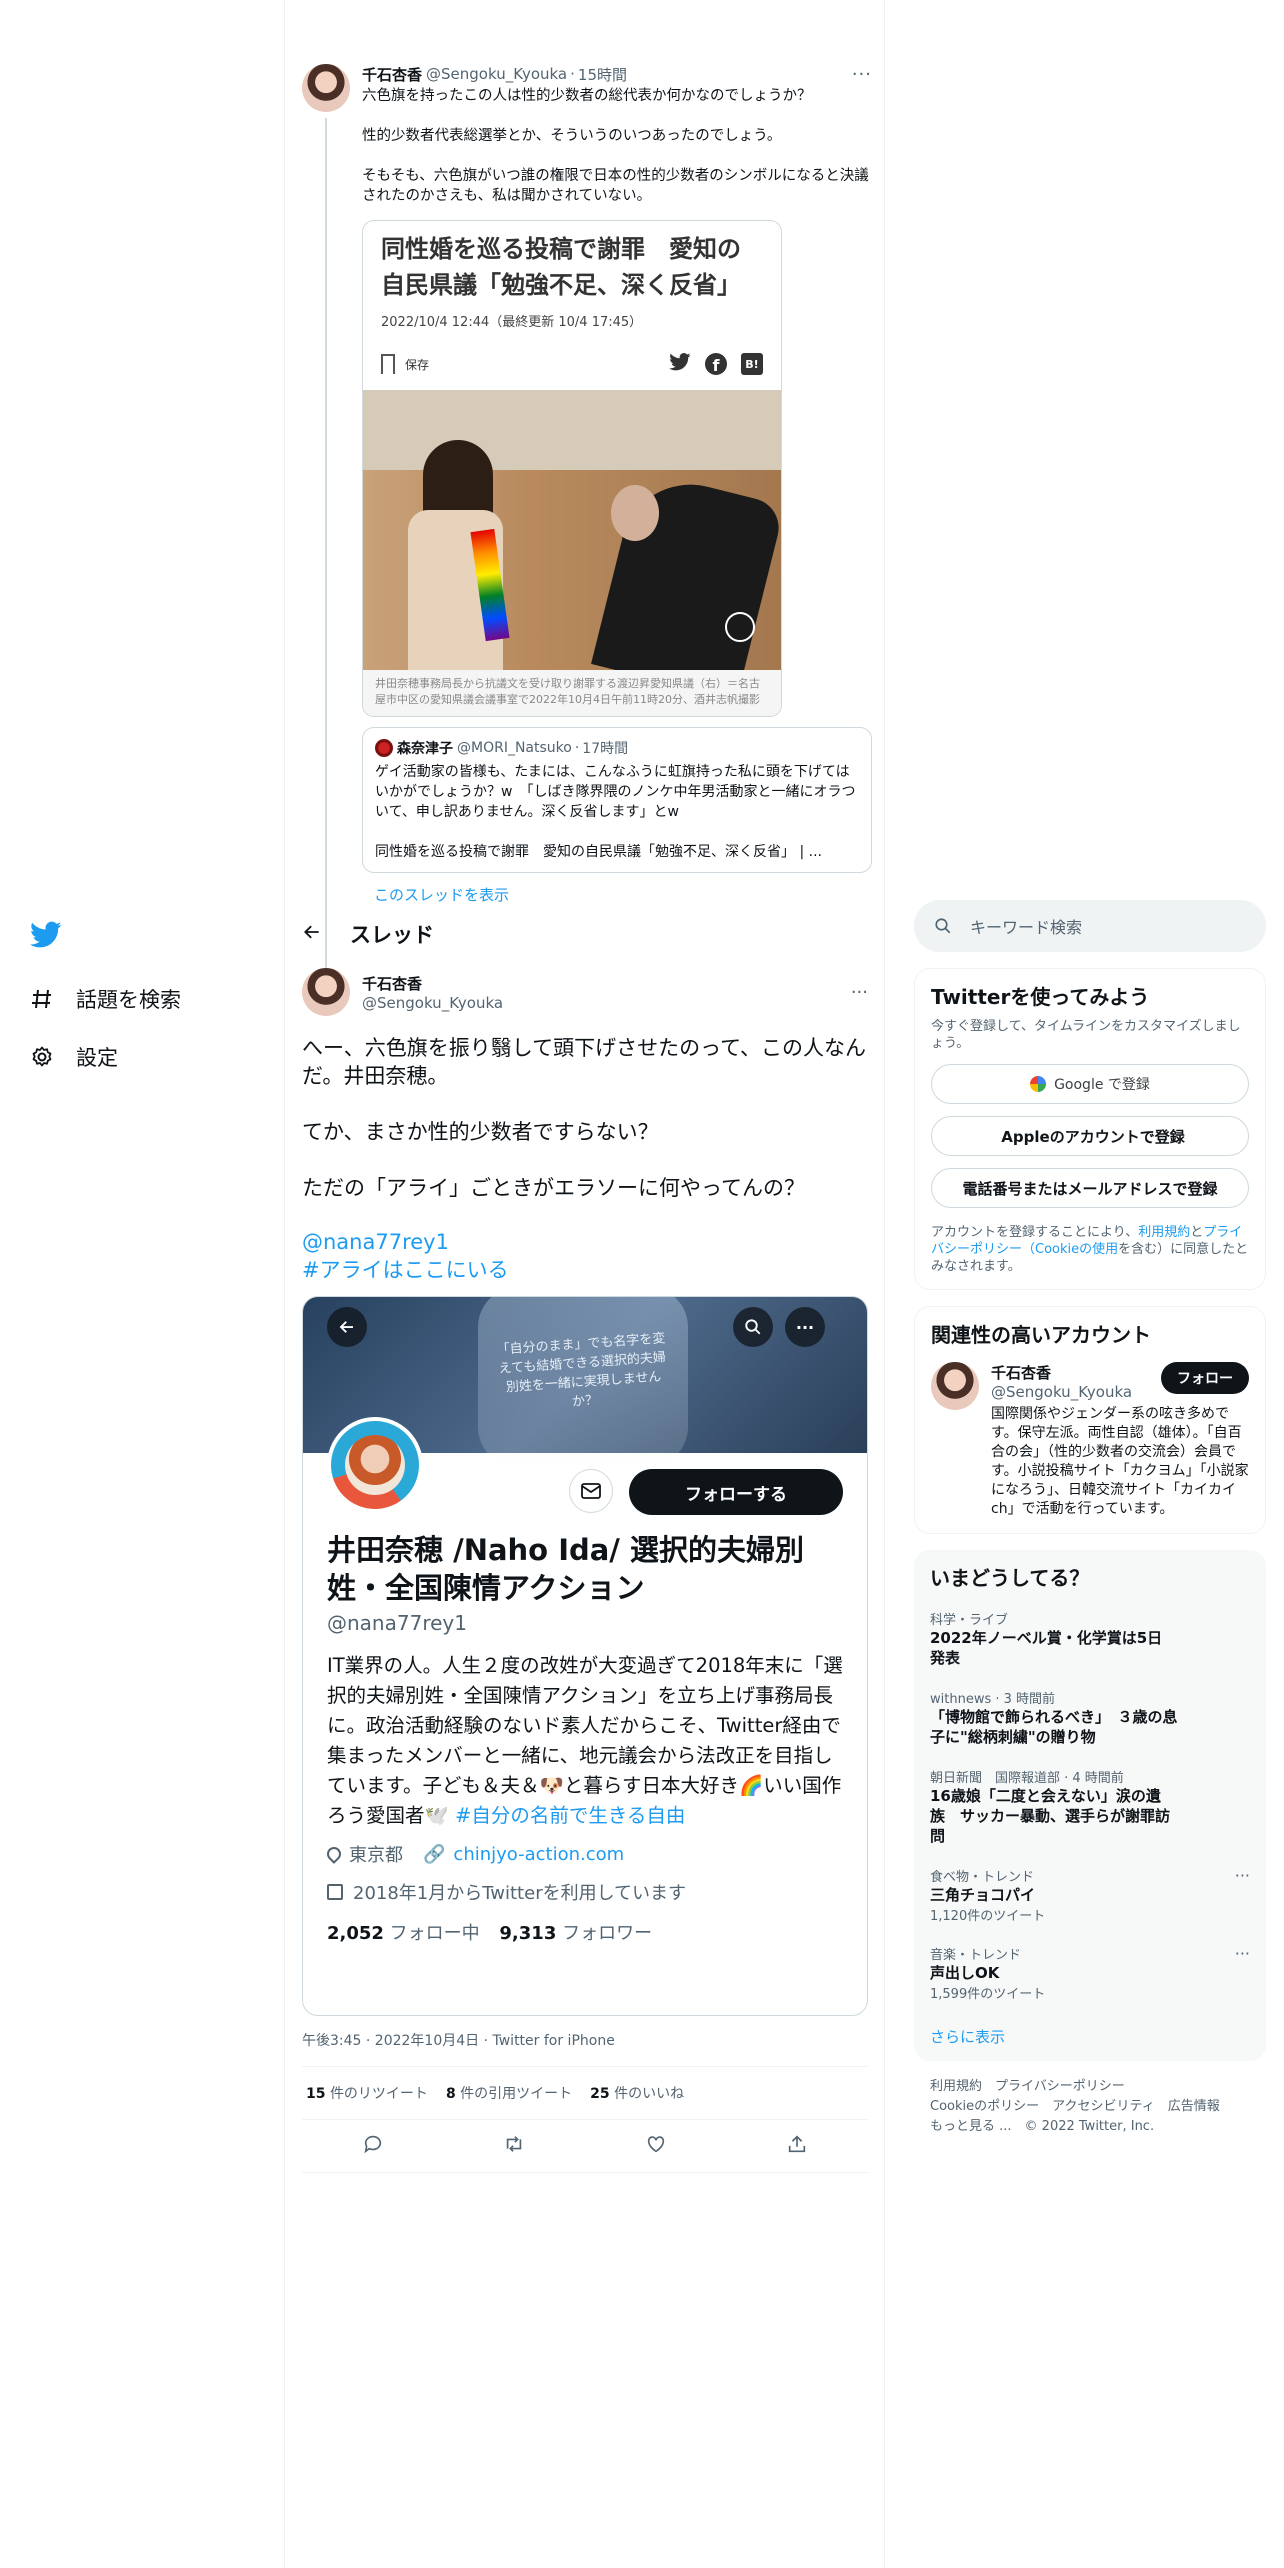 The width and height of the screenshot is (1284, 2568). Describe the element at coordinates (965, 1973) in the screenshot. I see `trend-title: 声出しOK` at that location.